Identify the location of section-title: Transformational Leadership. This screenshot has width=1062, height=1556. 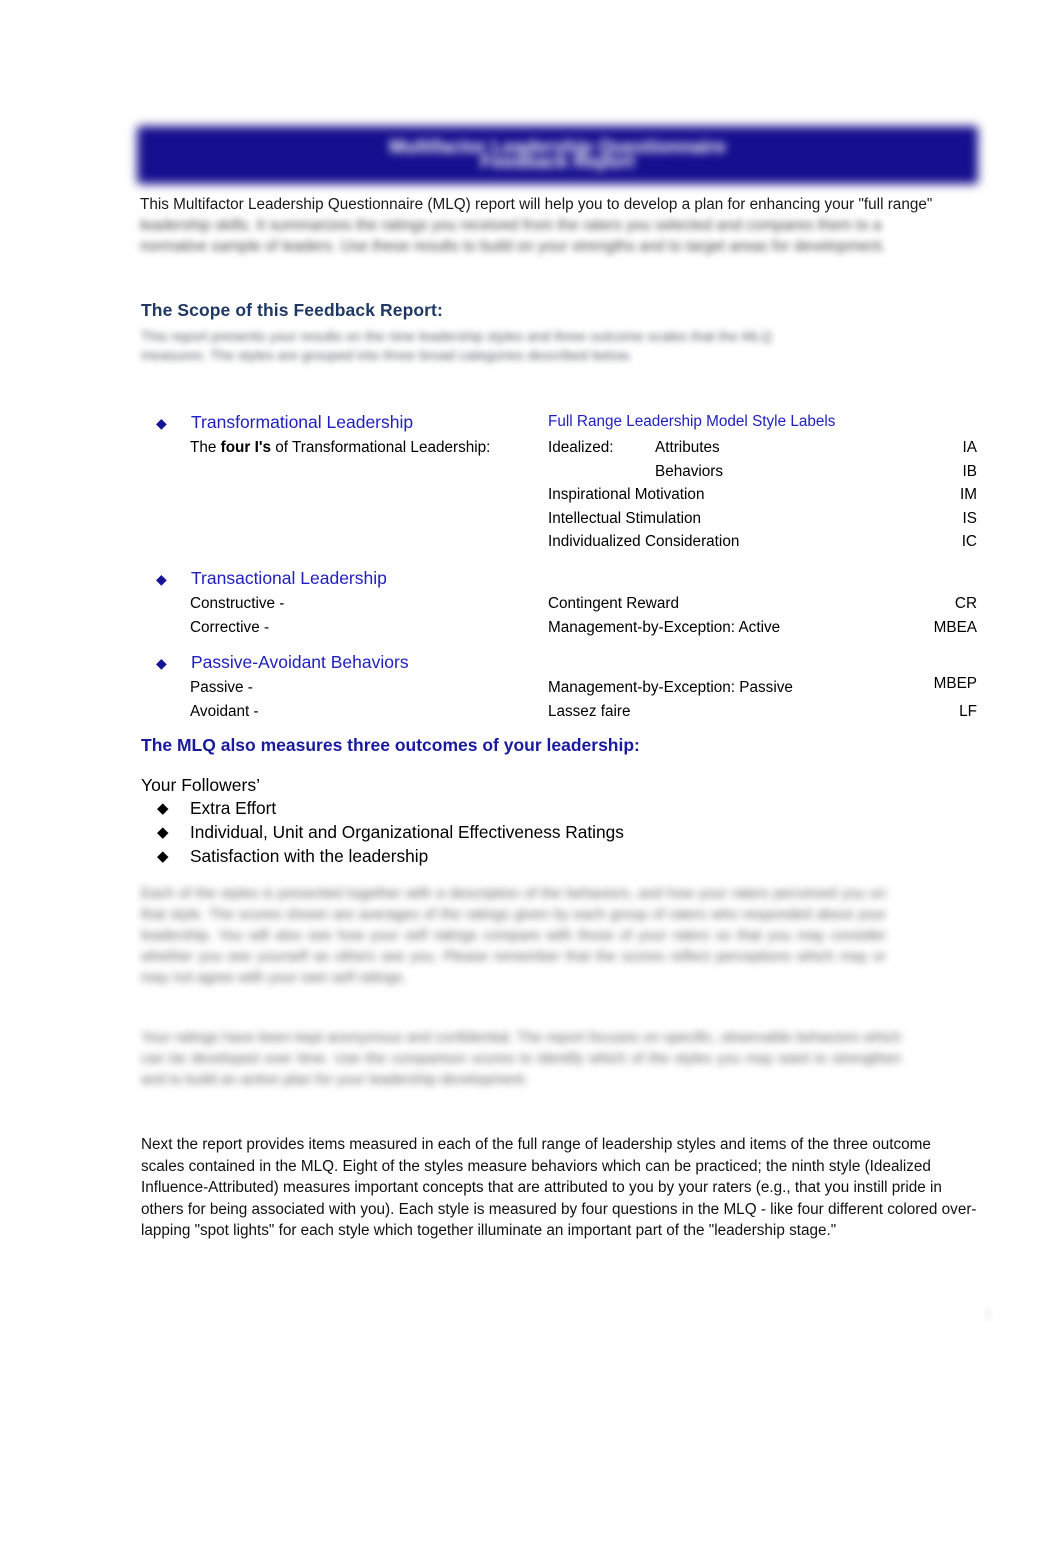
(302, 422).